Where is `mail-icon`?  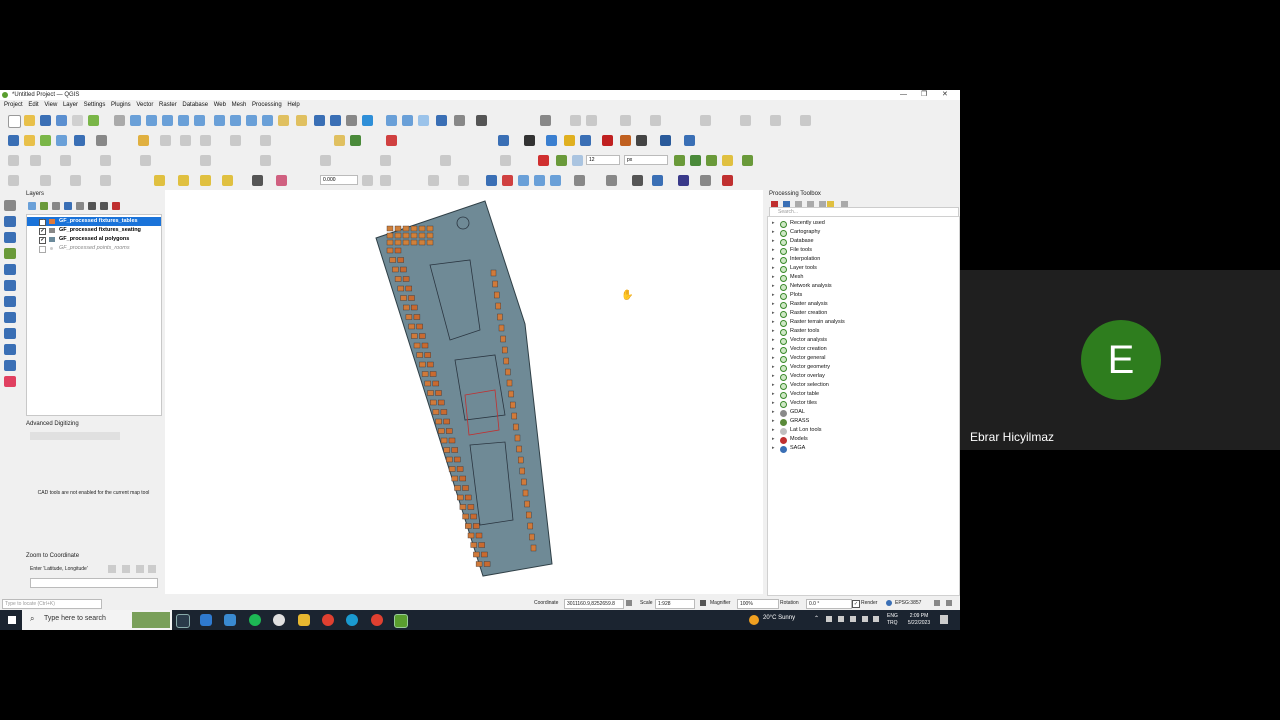
mail-icon is located at coordinates (206, 620).